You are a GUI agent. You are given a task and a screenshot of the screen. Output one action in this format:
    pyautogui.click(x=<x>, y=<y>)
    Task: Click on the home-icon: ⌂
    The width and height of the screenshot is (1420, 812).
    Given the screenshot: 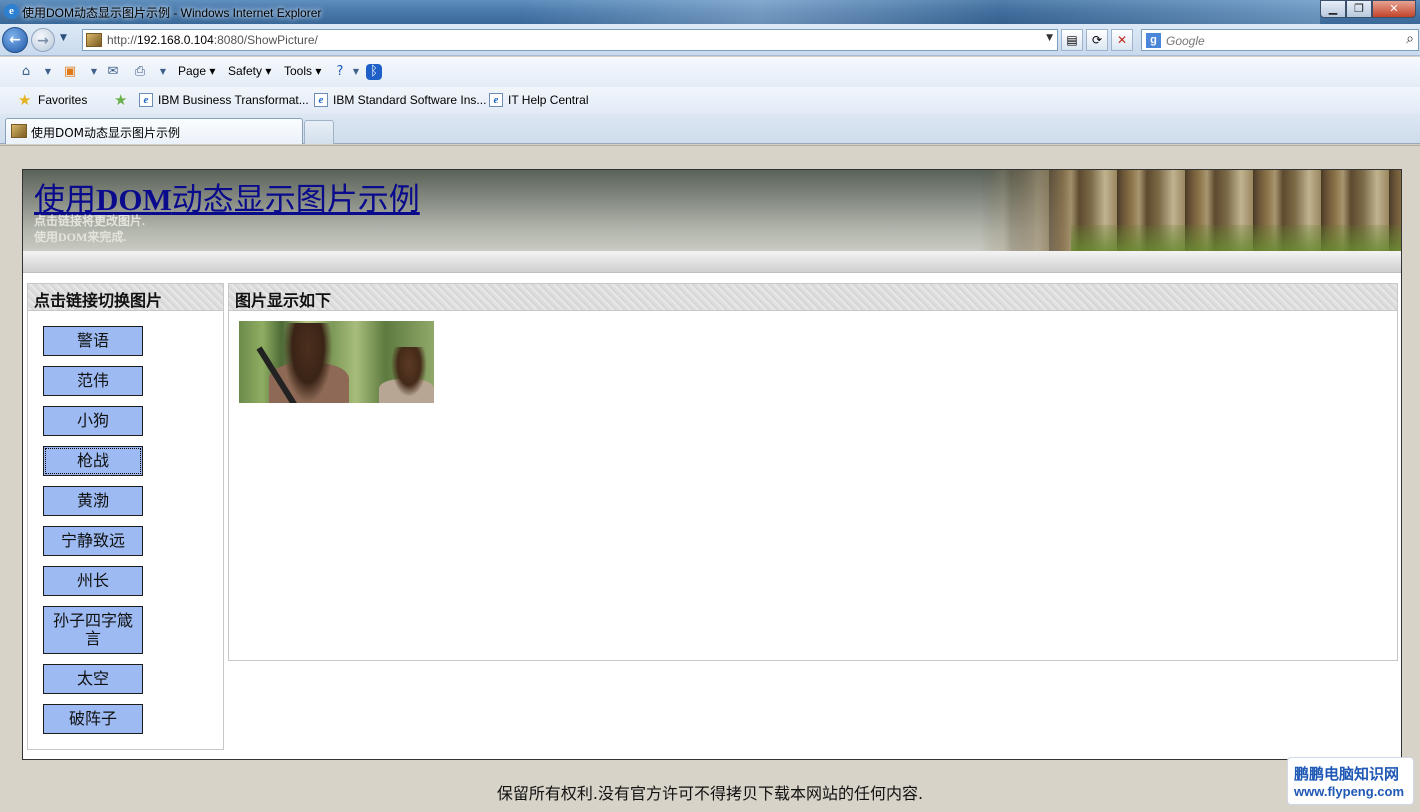 What is the action you would take?
    pyautogui.click(x=26, y=72)
    